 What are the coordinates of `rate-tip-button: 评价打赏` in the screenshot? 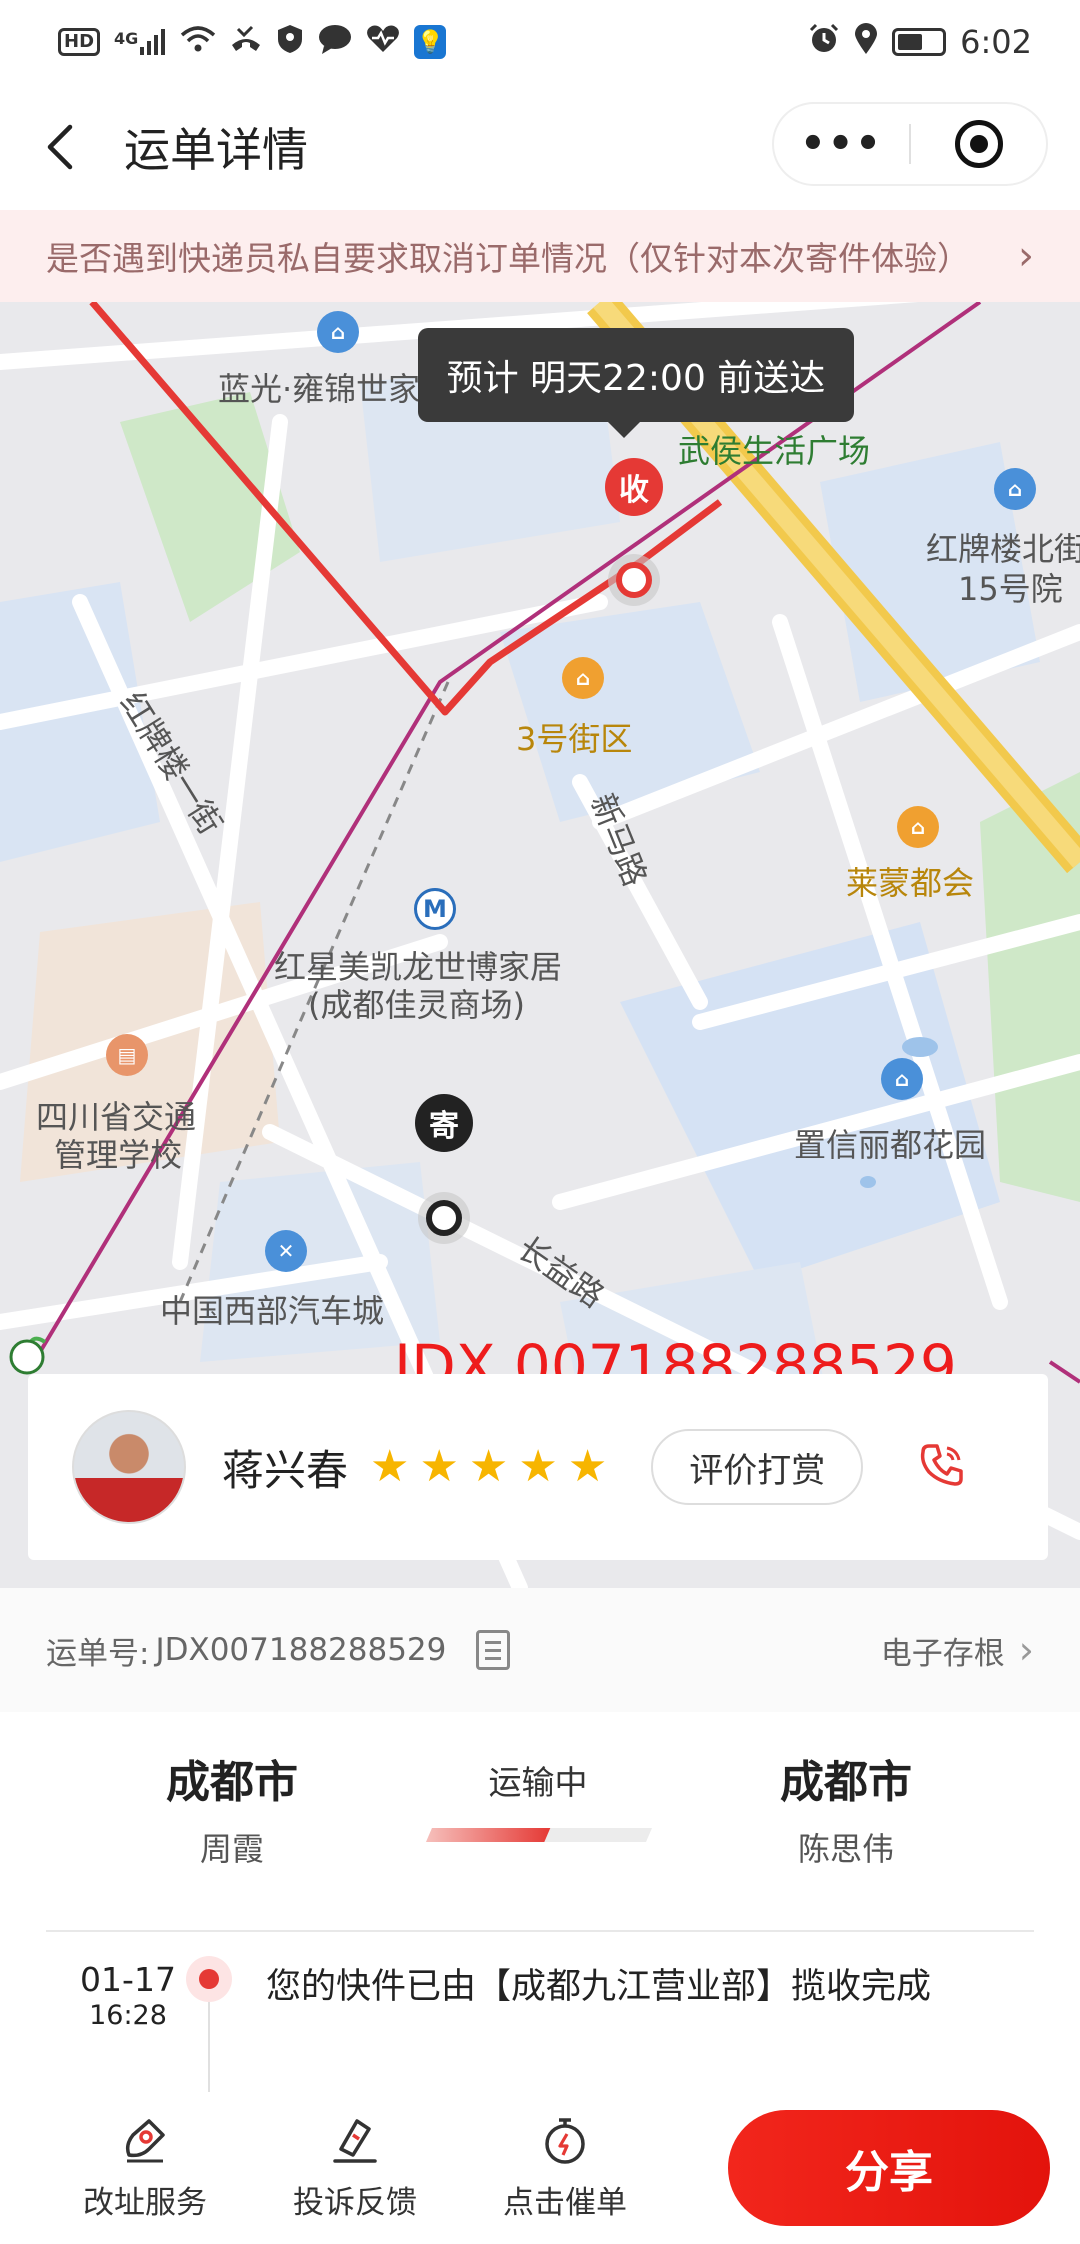 It's located at (757, 1467).